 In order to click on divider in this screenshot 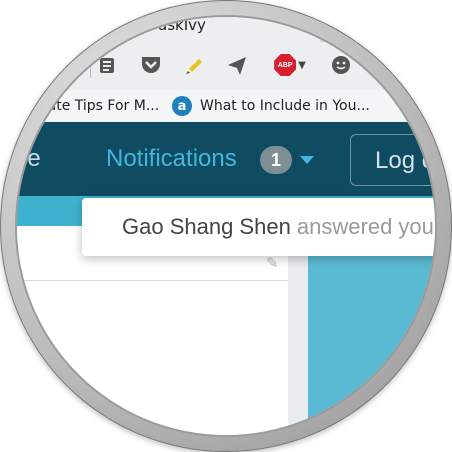, I will do `click(152, 280)`.